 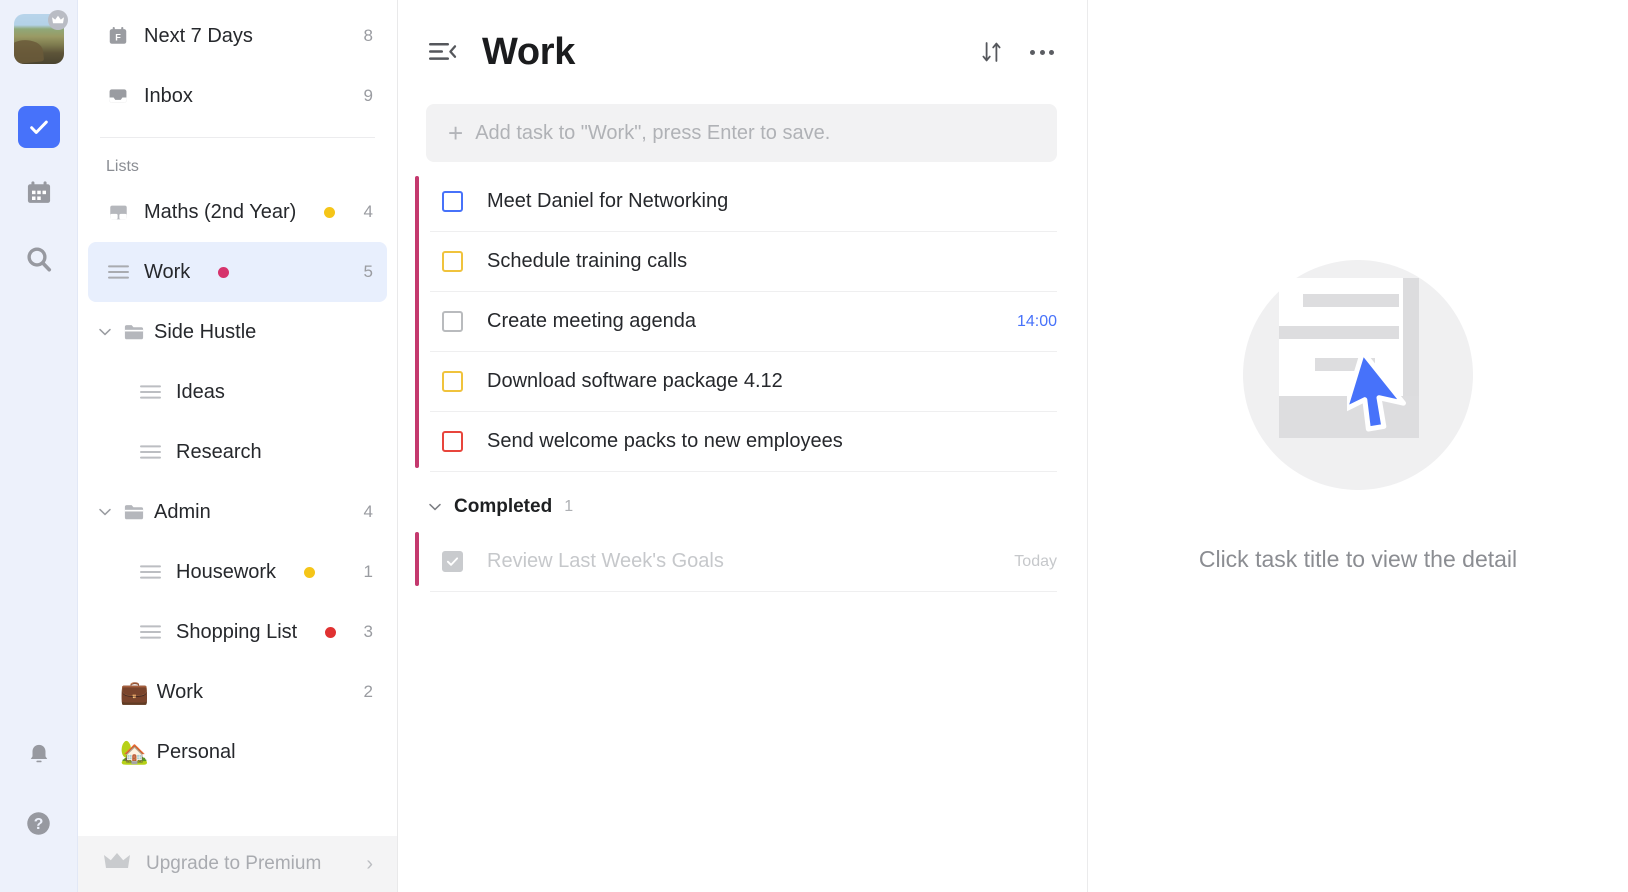 What do you see at coordinates (368, 35) in the screenshot?
I see `sidebar-item-count: 8` at bounding box center [368, 35].